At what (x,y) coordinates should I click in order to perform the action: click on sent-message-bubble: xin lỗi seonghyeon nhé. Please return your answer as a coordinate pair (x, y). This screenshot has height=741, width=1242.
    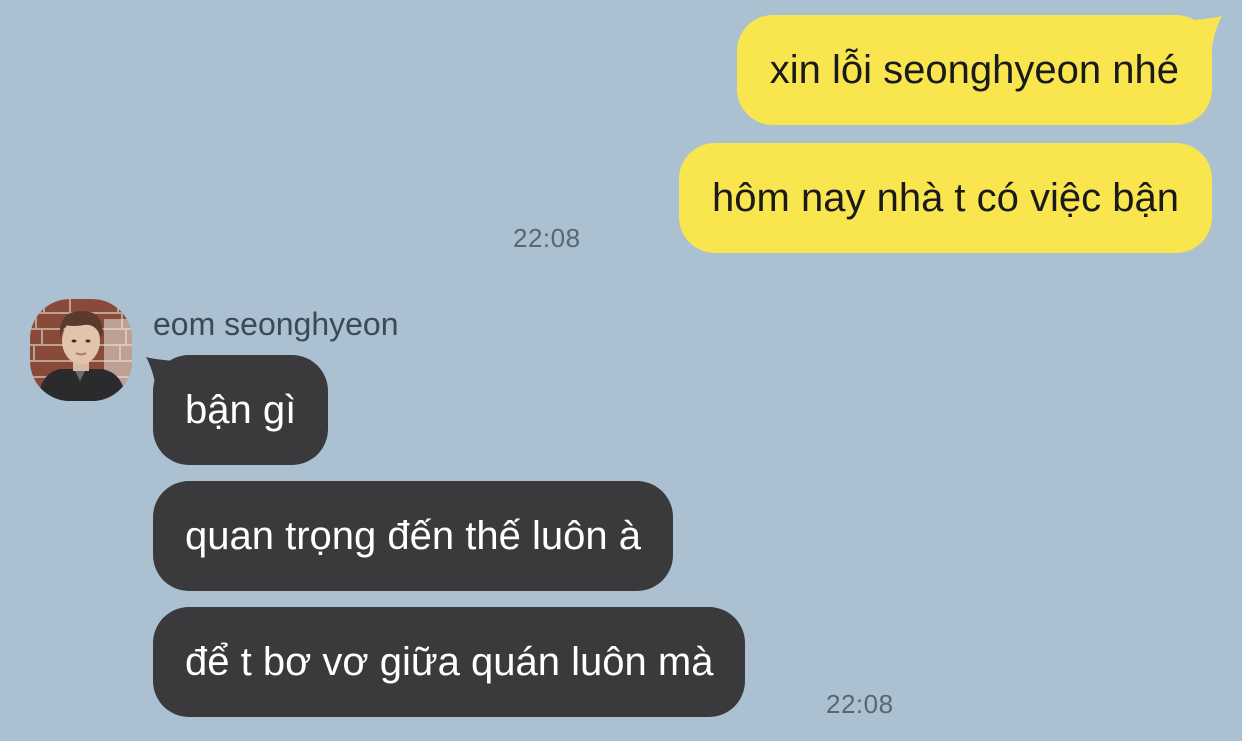
    Looking at the image, I should click on (974, 70).